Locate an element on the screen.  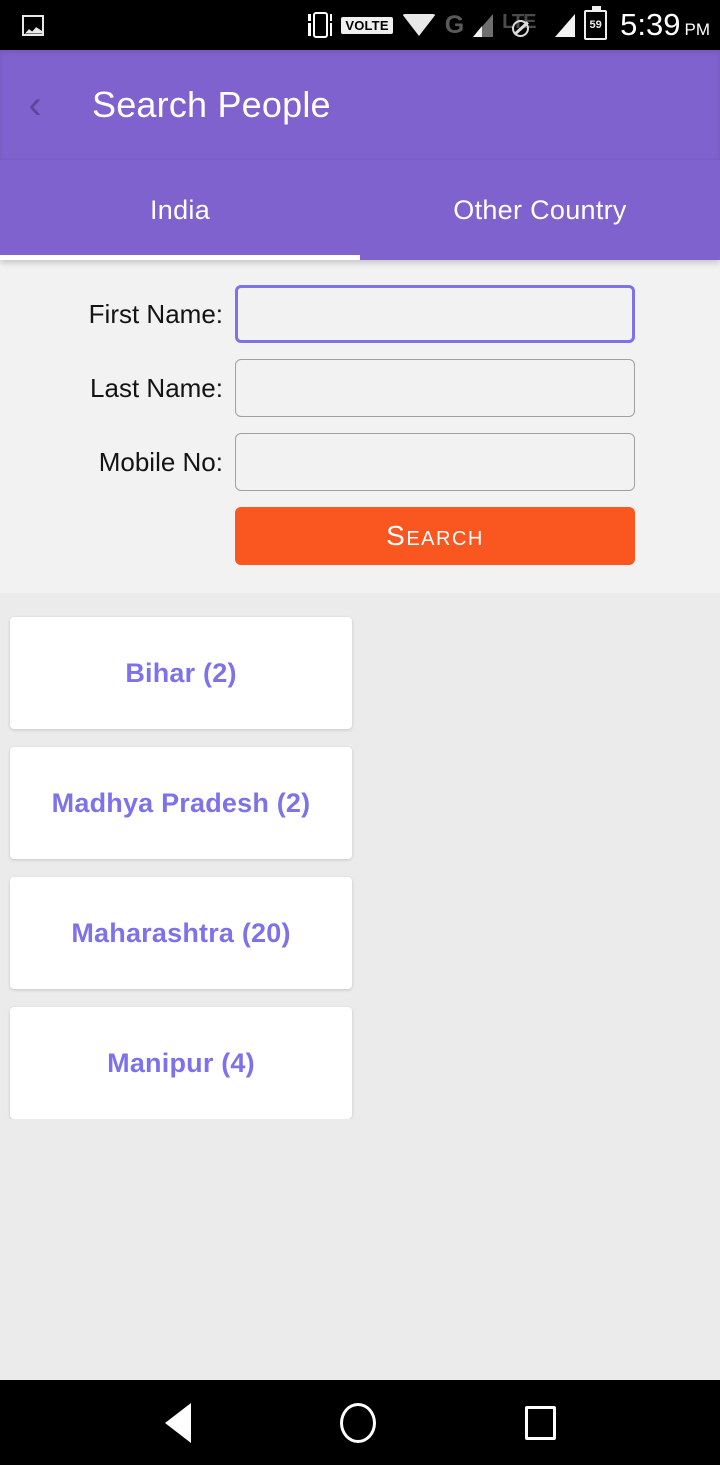
state-card-manipur: Manipur (4) is located at coordinates (181, 1063).